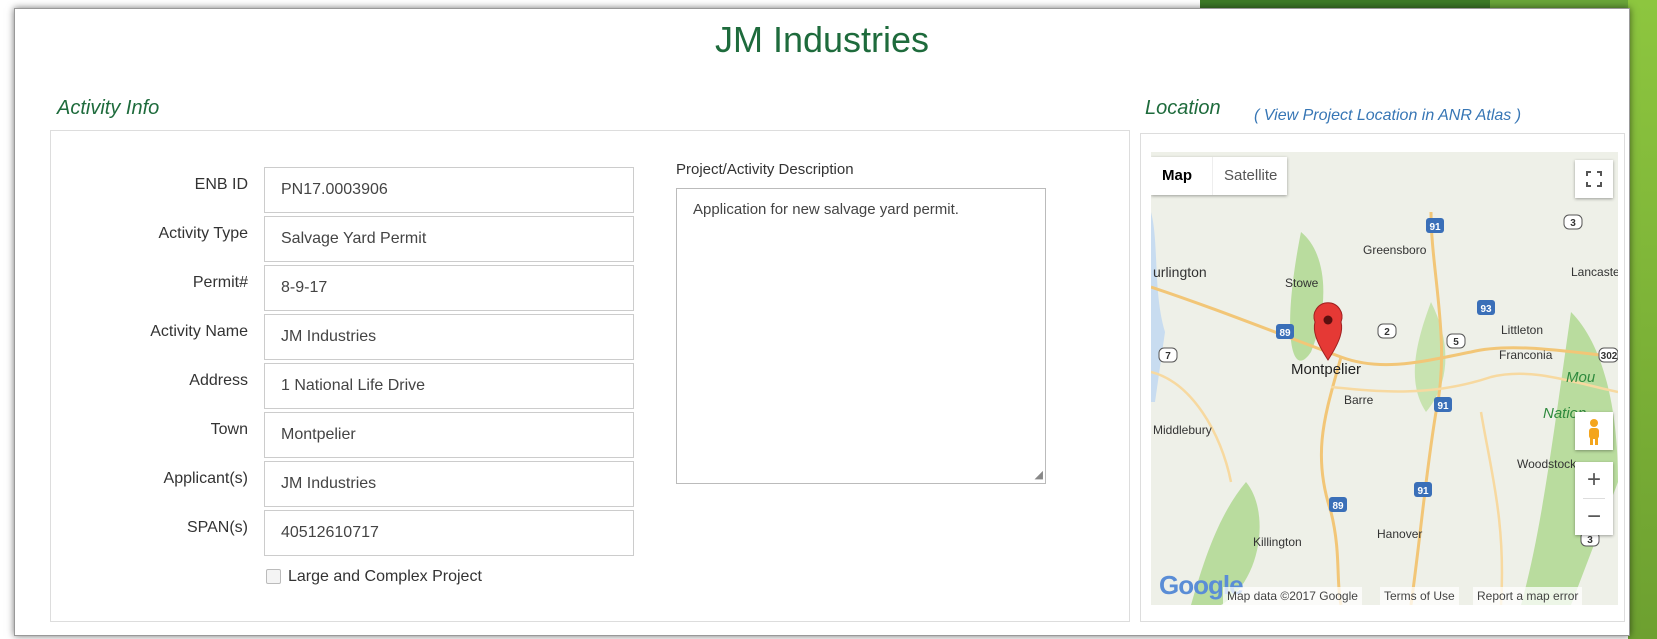  Describe the element at coordinates (822, 39) in the screenshot. I see `page-title: JM Industries` at that location.